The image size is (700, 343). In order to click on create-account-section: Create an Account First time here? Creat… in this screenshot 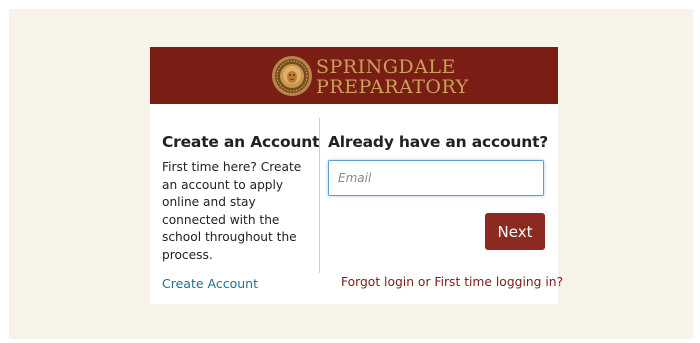, I will do `click(241, 212)`.